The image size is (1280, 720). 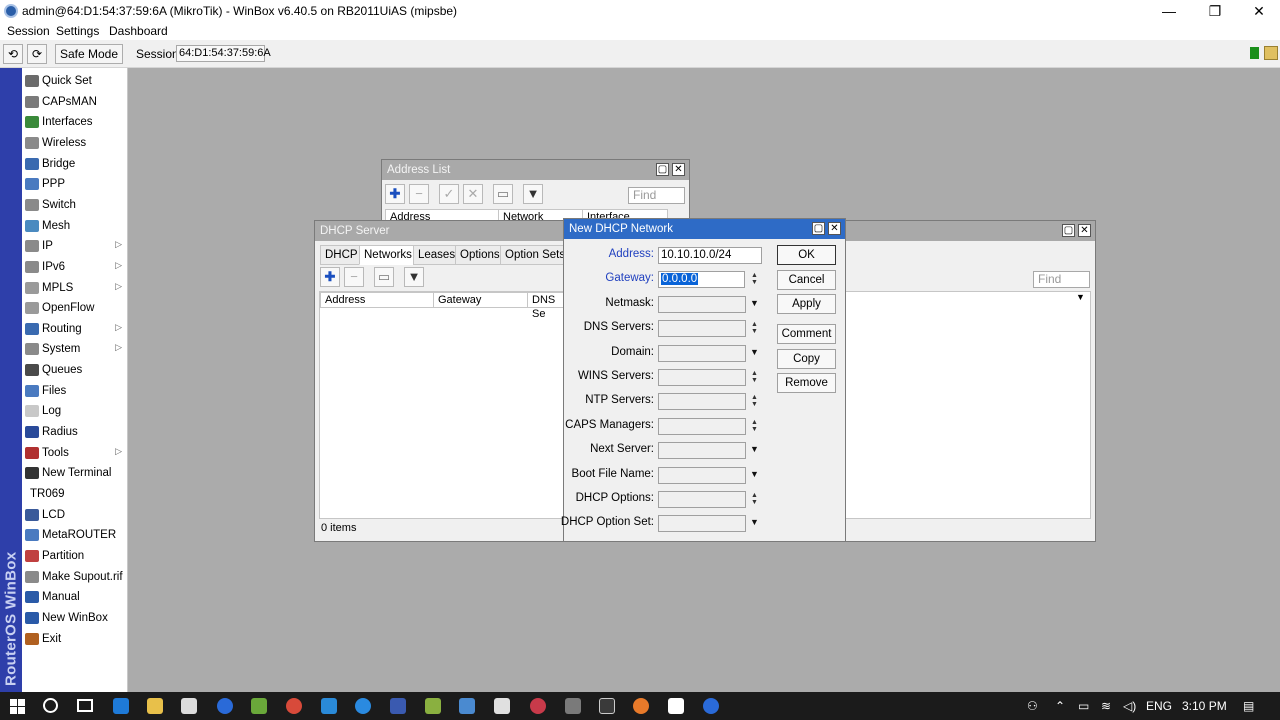 What do you see at coordinates (75, 577) in the screenshot?
I see `sidebar-item-make-supout-rif: Make Supout.rif` at bounding box center [75, 577].